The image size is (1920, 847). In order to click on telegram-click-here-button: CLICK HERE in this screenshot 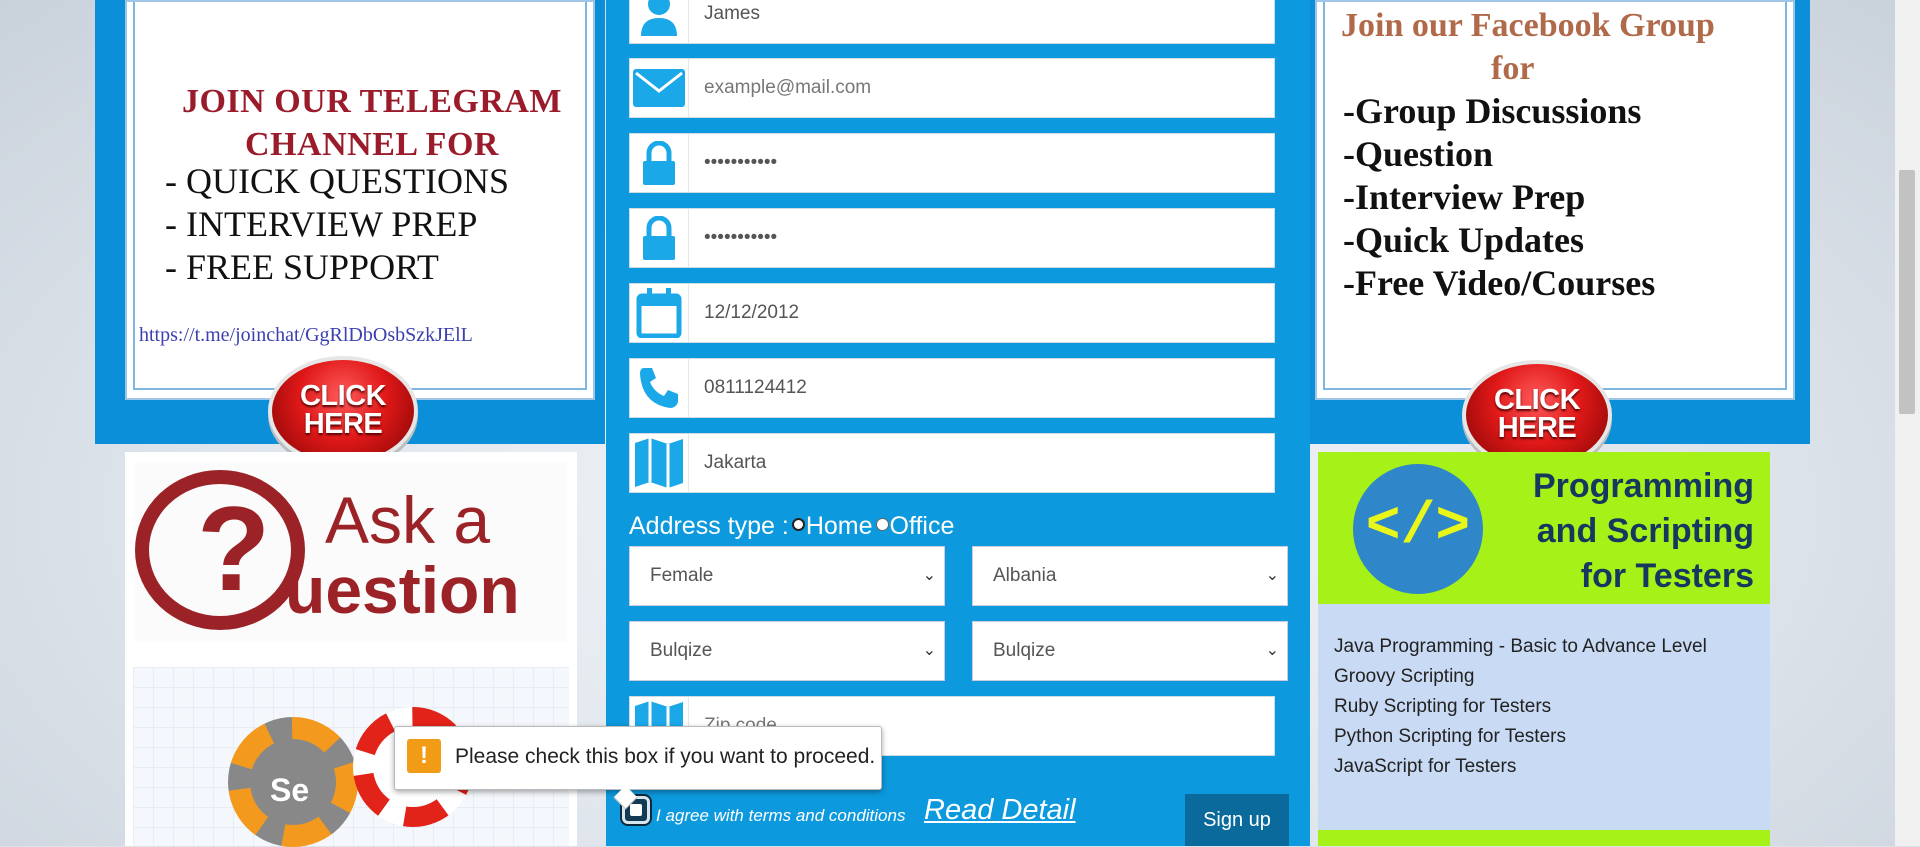, I will do `click(343, 411)`.